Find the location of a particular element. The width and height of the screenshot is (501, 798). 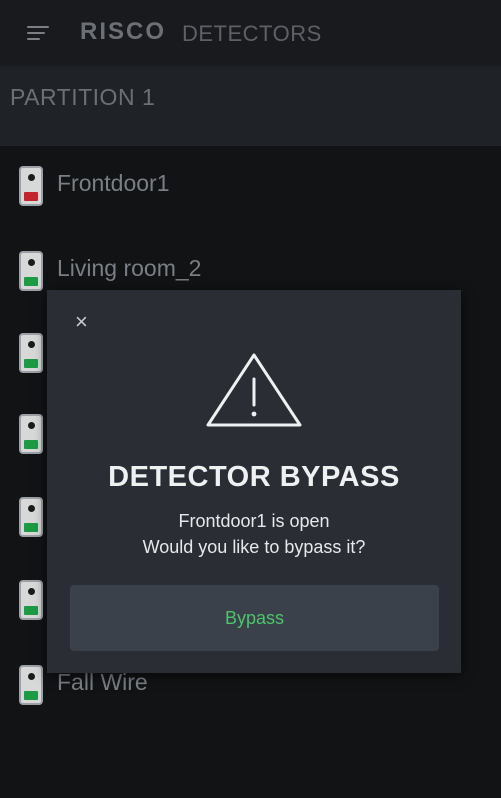

partition-label: PARTITION 1 is located at coordinates (83, 97).